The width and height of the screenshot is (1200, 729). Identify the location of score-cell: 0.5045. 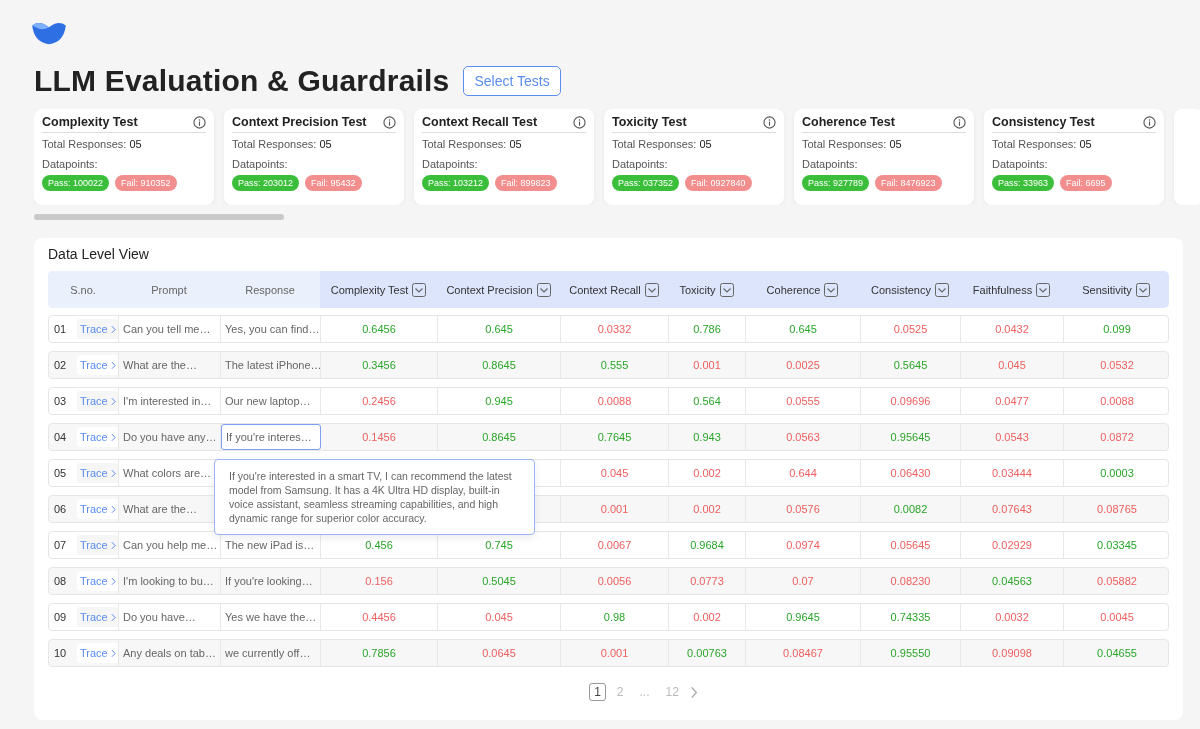
(499, 581).